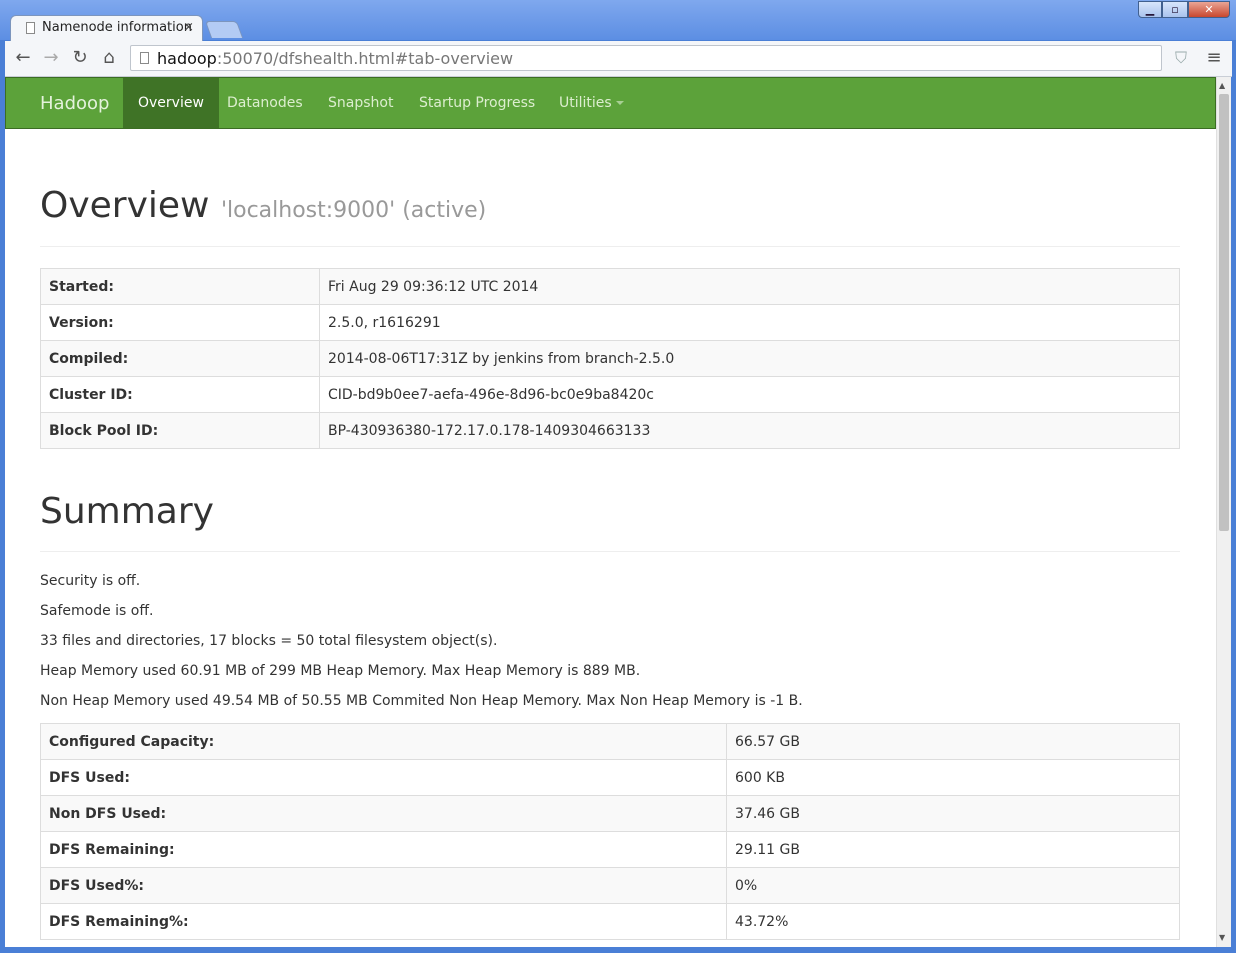 The image size is (1236, 953). I want to click on nav-utilities: Utilities, so click(591, 103).